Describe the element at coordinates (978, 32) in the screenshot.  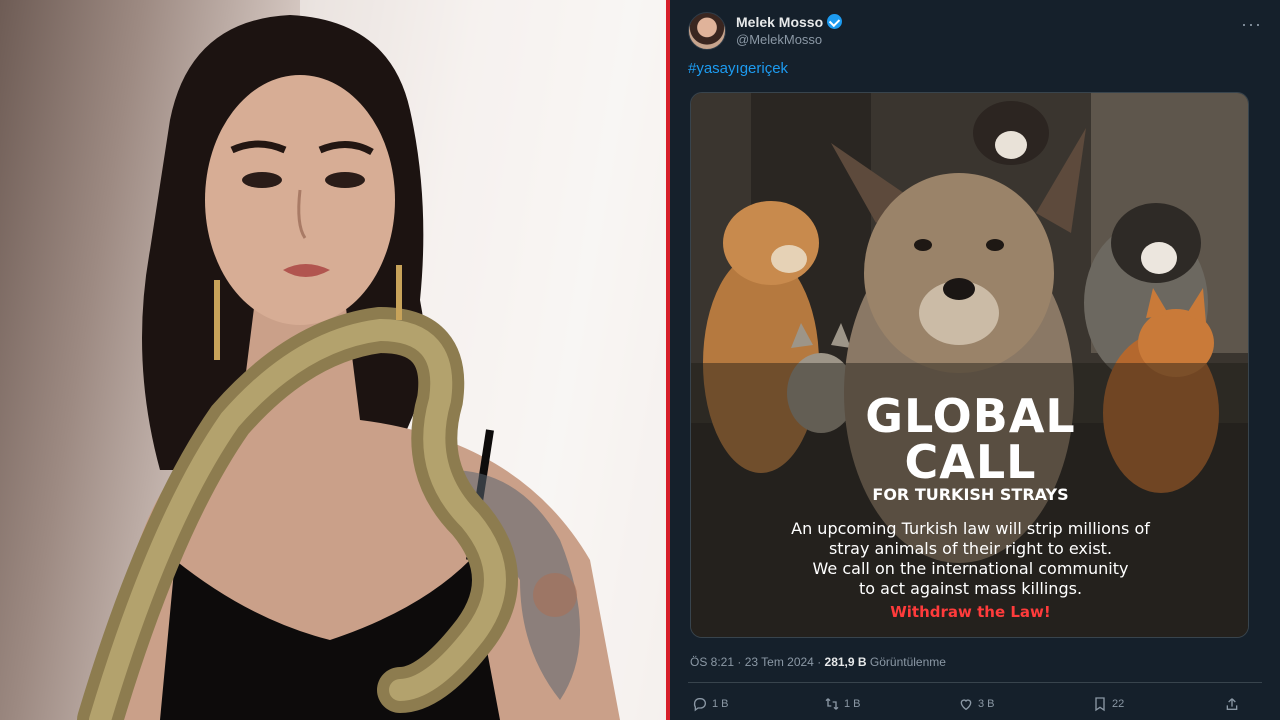
I see `tweet-header: Melek Mosso @MelekMosso ···` at that location.